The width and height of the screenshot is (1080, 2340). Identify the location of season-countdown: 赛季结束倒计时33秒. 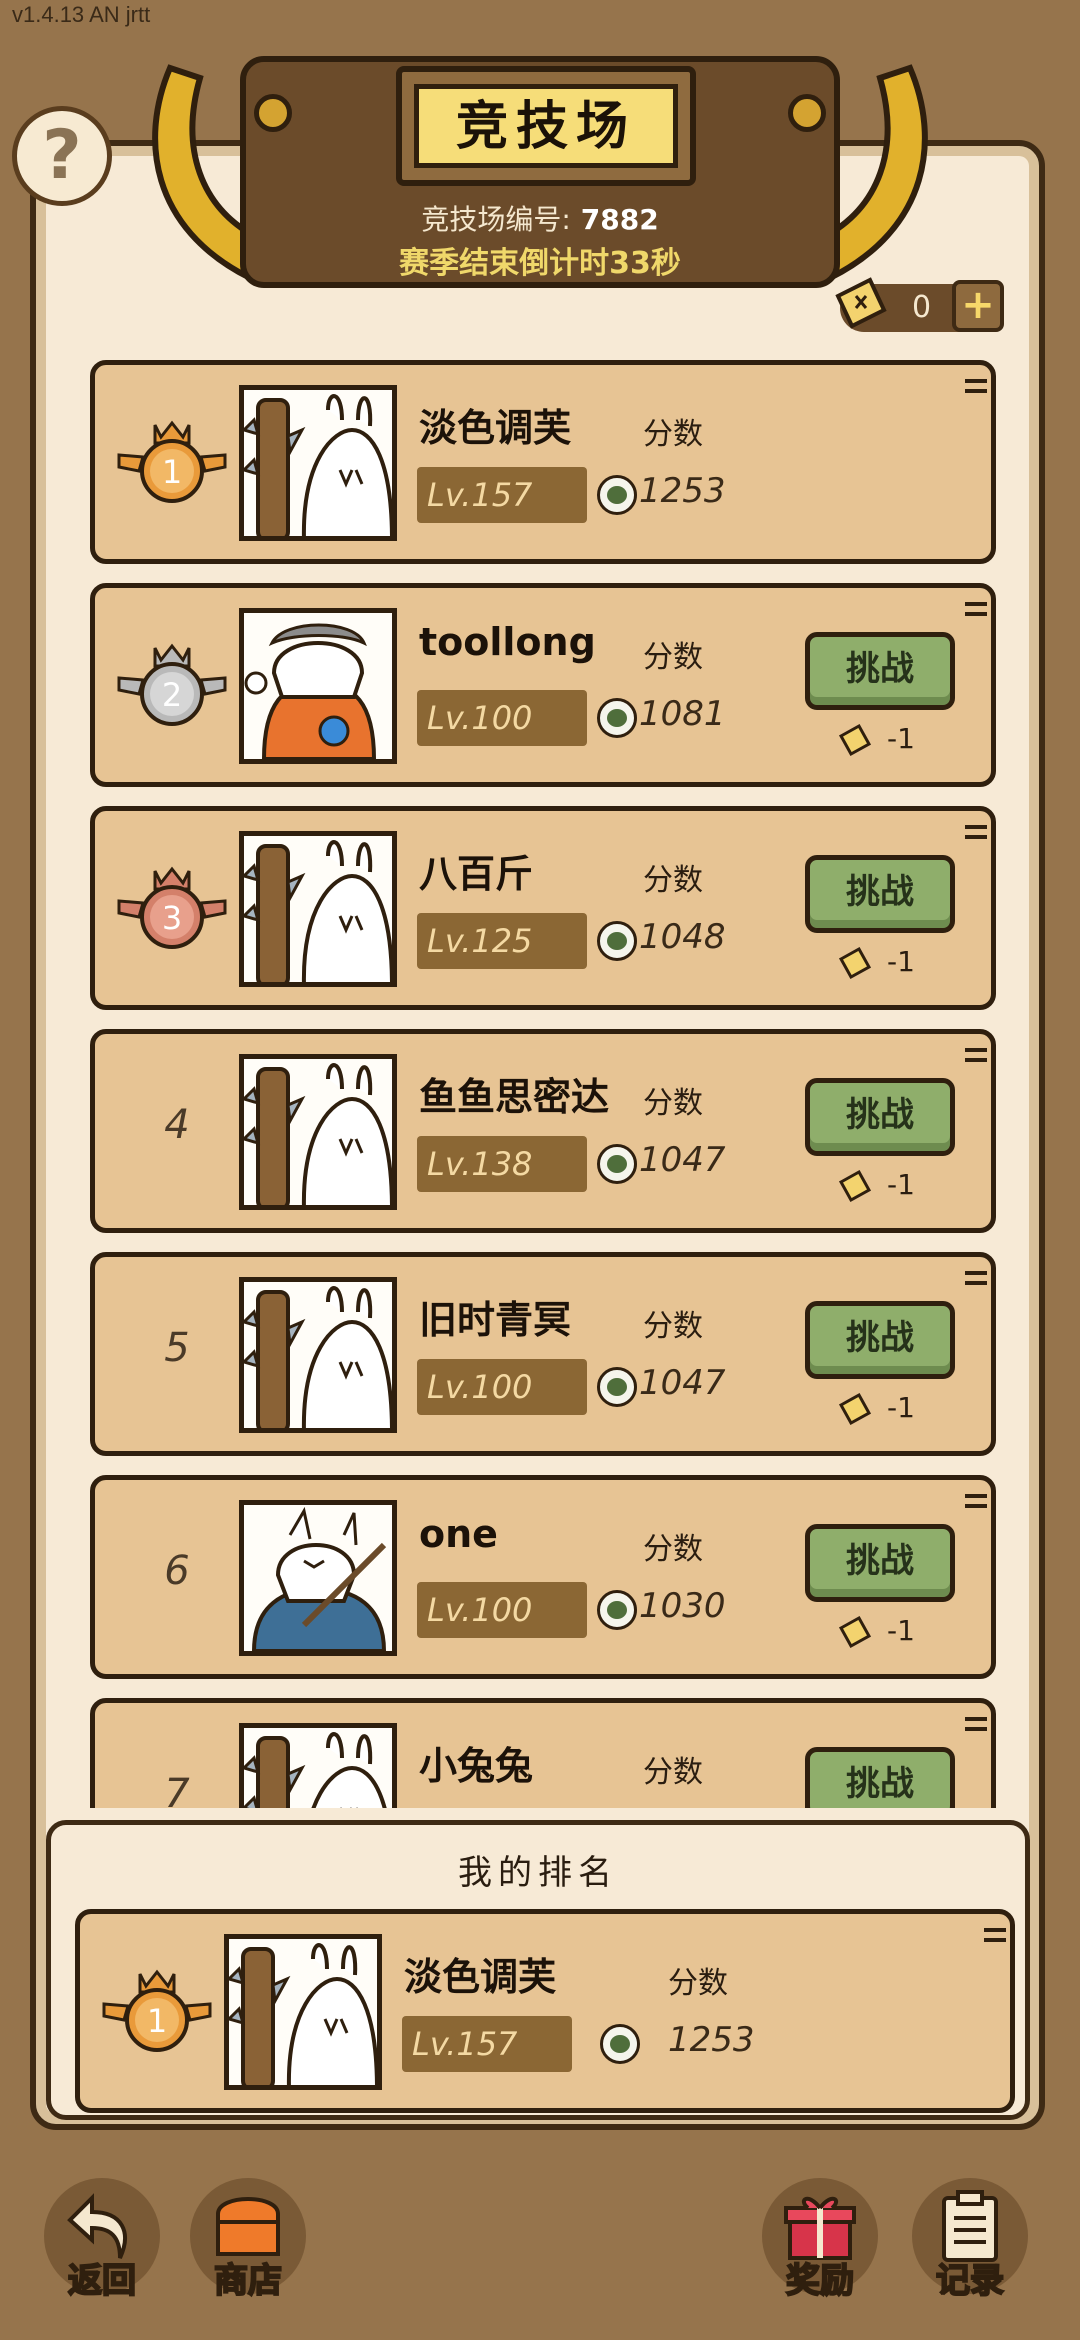
(540, 263).